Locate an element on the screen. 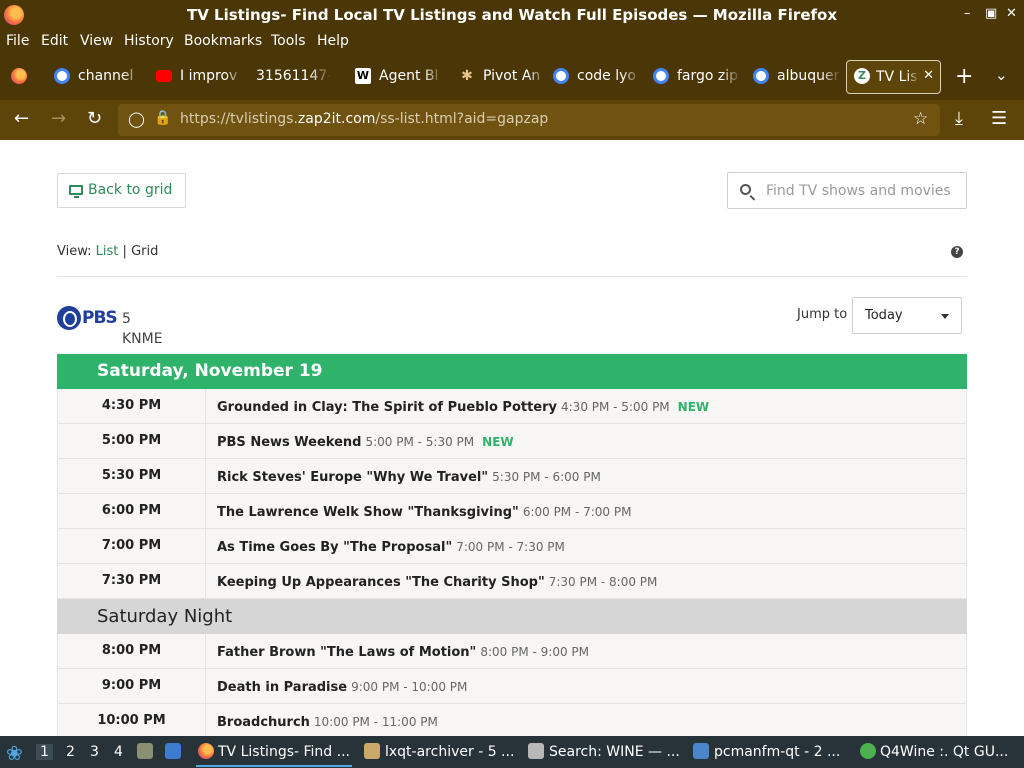 The width and height of the screenshot is (1024, 768). maximize-icon: ▣ is located at coordinates (991, 13).